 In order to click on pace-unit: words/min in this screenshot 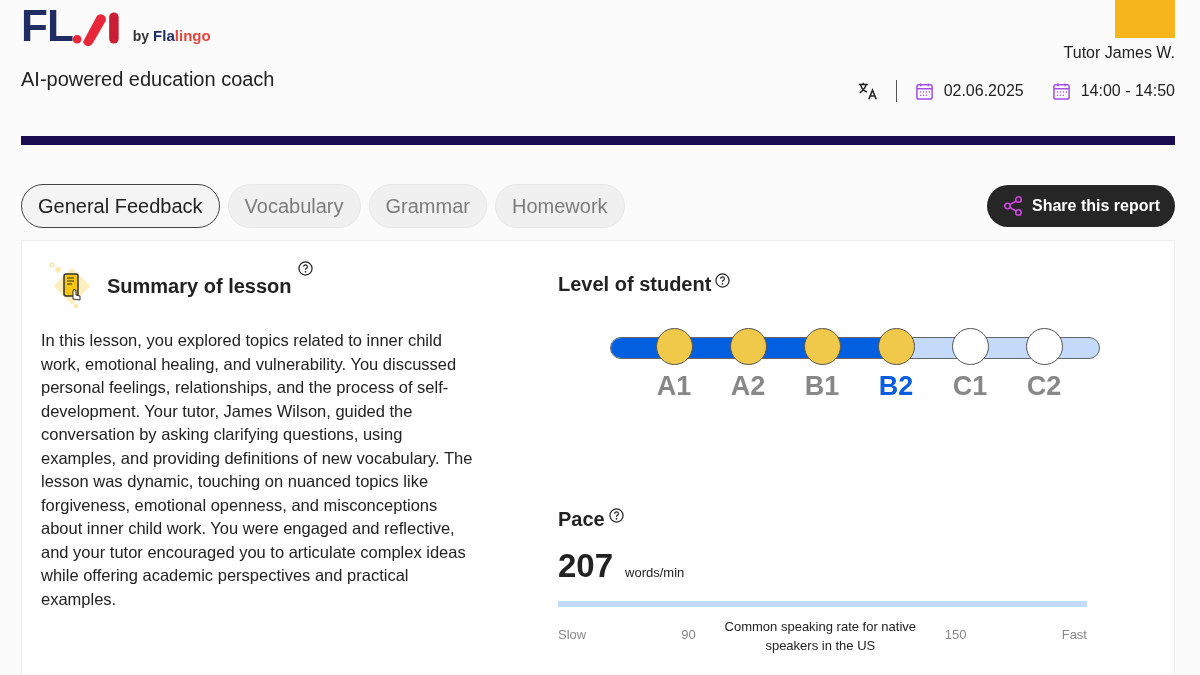, I will do `click(655, 572)`.